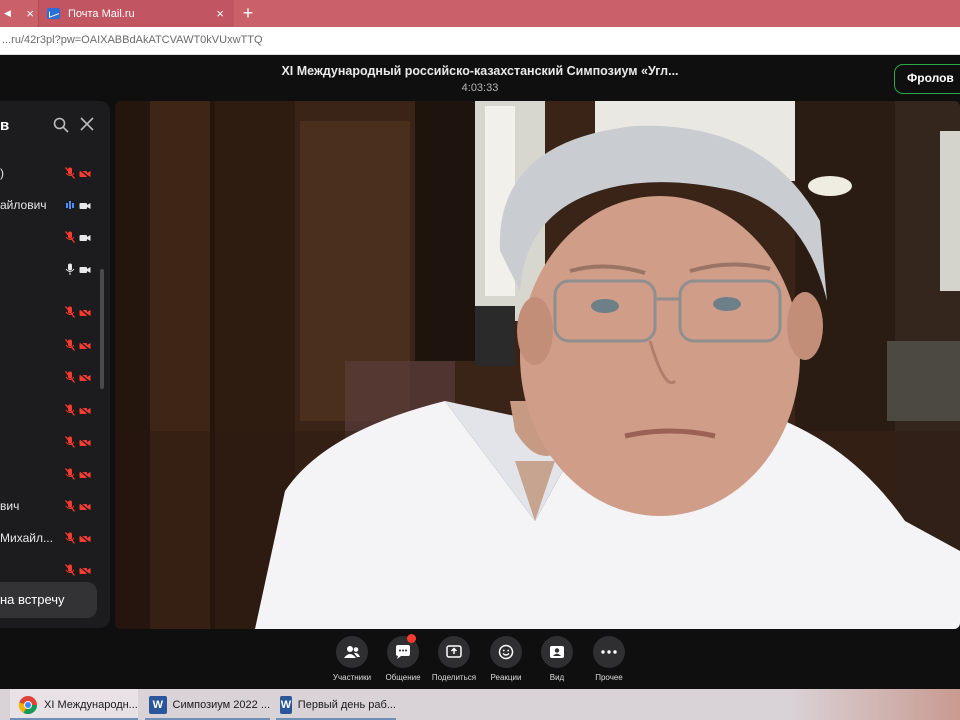  Describe the element at coordinates (55, 173) in the screenshot. I see `participant-row: )` at that location.